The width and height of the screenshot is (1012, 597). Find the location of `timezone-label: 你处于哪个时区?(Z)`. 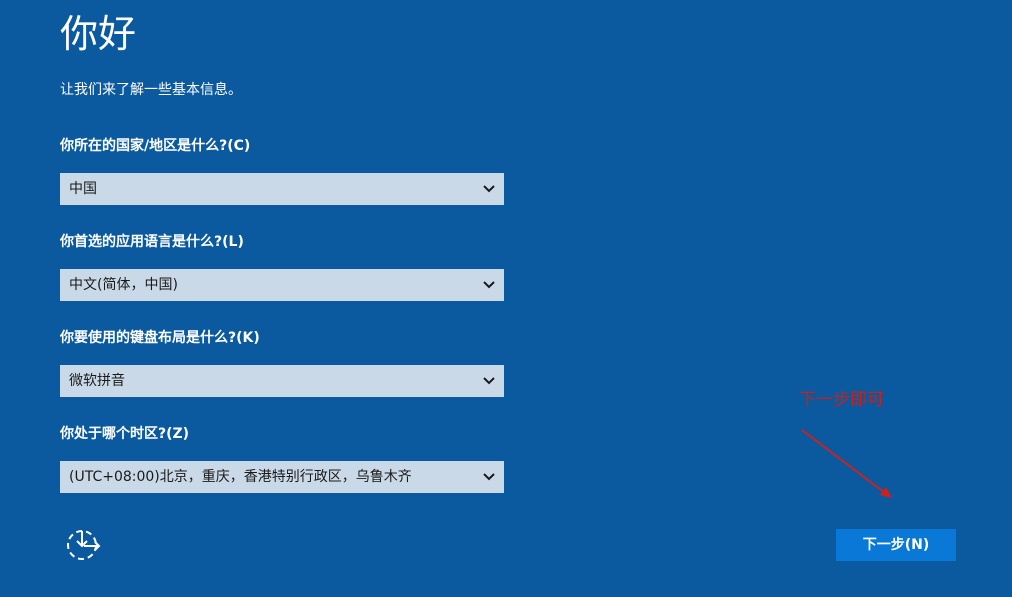

timezone-label: 你处于哪个时区?(Z) is located at coordinates (125, 434).